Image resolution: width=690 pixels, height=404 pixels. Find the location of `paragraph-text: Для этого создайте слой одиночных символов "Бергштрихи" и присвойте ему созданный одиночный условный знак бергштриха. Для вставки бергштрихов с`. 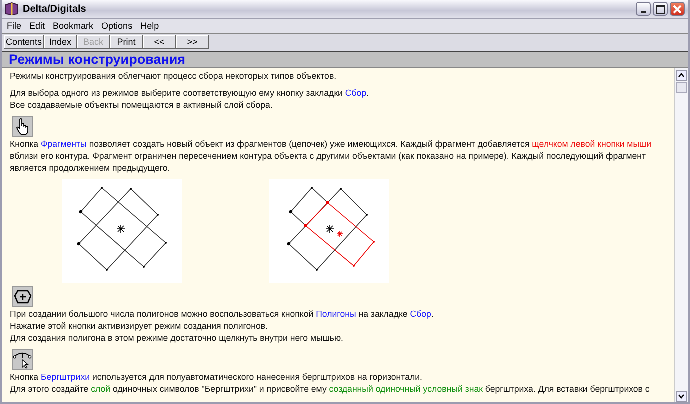

paragraph-text: Для этого создайте слой одиночных символов "Бергштрихи" и присвойте ему созданный одиночный условный знак бергштриха. Для вставки бергштрихов с is located at coordinates (330, 389).